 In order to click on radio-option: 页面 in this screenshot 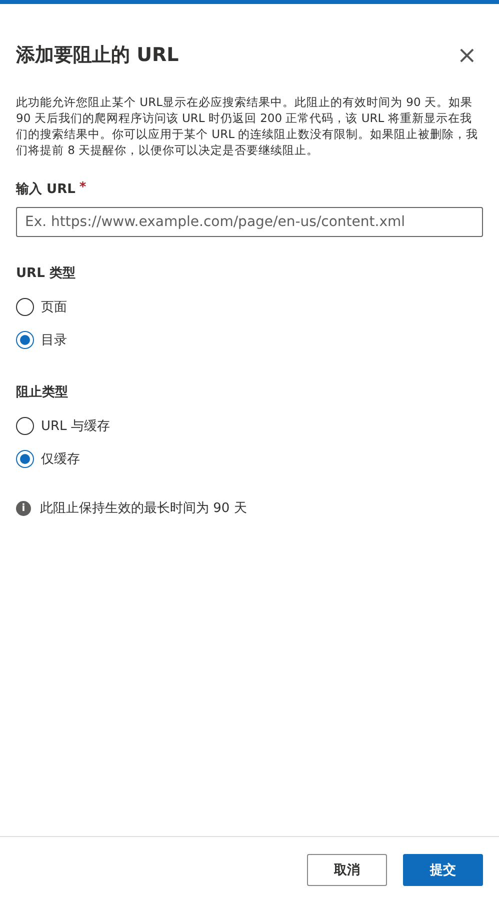, I will do `click(249, 306)`.